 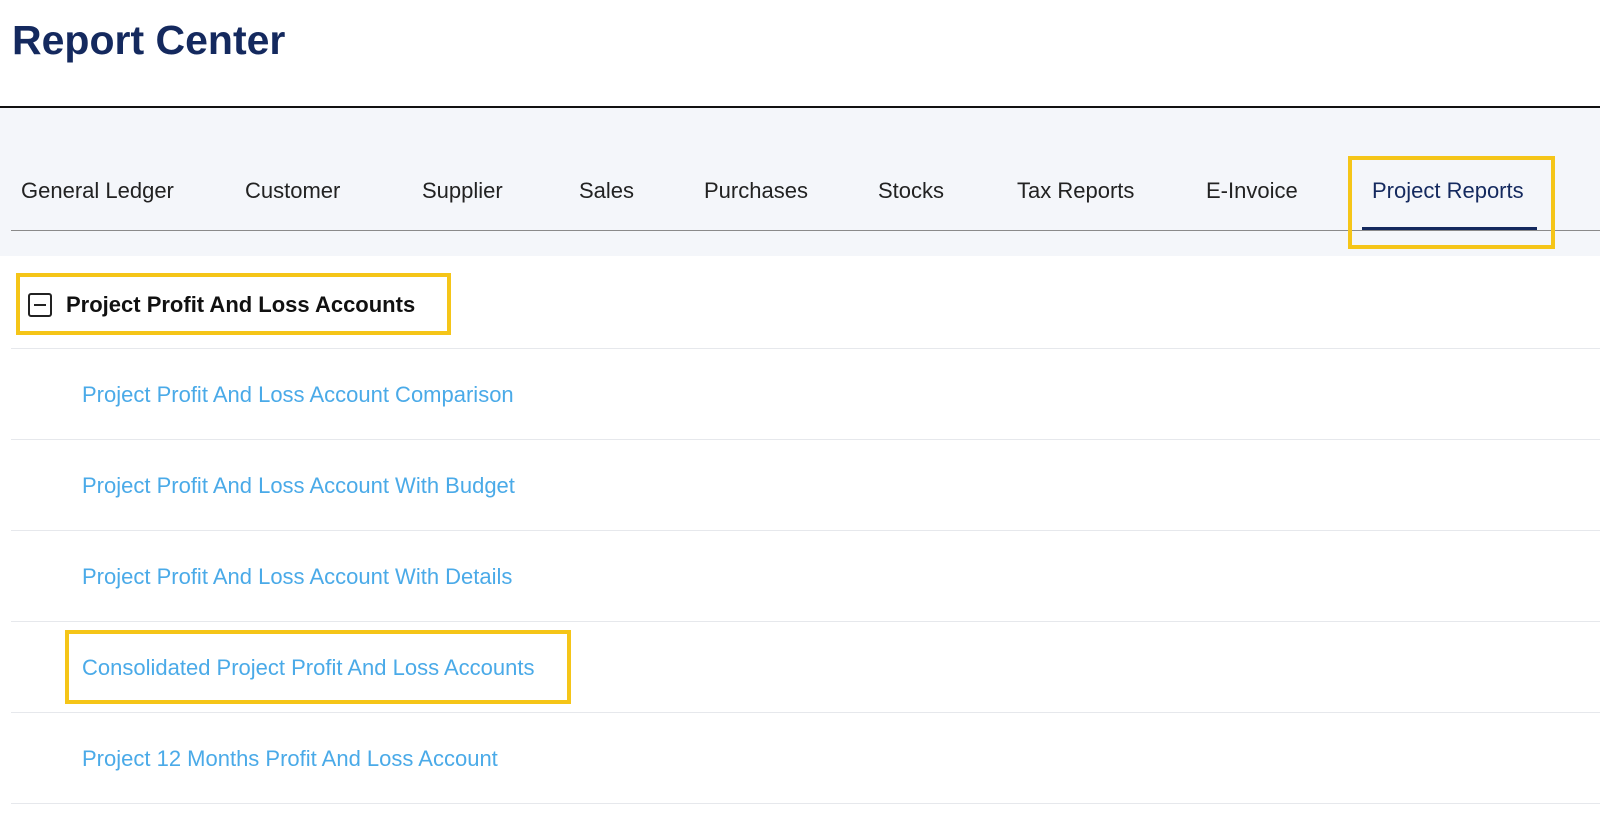 What do you see at coordinates (1449, 228) in the screenshot?
I see `active-tab-indicator` at bounding box center [1449, 228].